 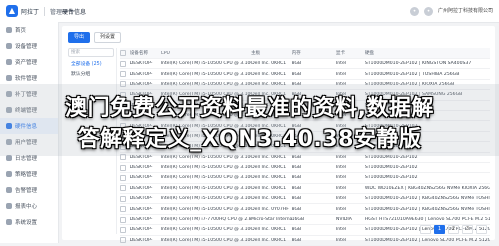 What do you see at coordinates (249, 11) in the screenshot?
I see `top-bar: ▲ 阿拉丁 管理平台 硬件信息 • • 广州阿拉丁科技有限公司` at bounding box center [249, 11].